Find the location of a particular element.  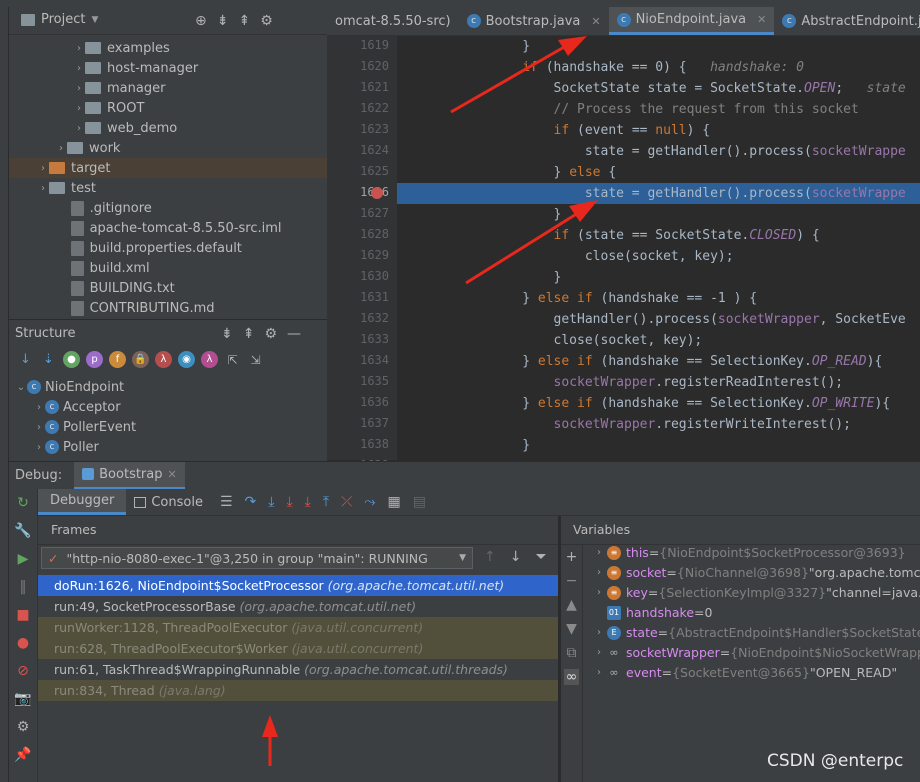

annotation-arrow-line is located at coordinates (531, 242).